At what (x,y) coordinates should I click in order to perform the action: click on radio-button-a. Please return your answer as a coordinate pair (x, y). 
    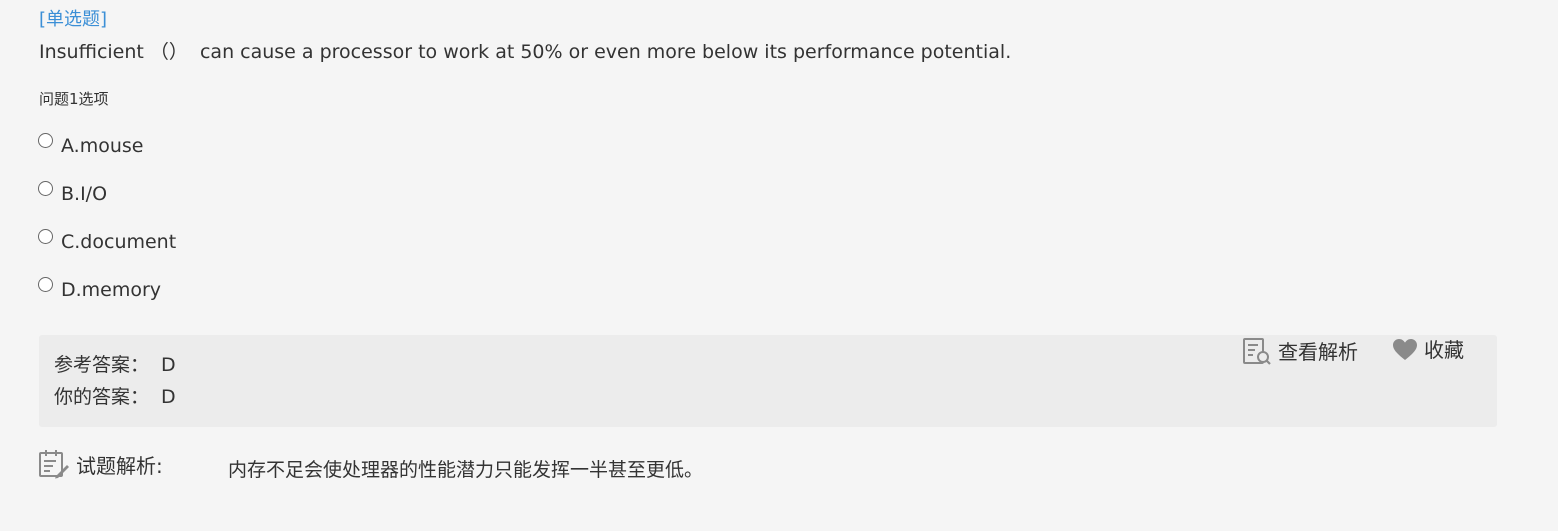
    Looking at the image, I should click on (45, 140).